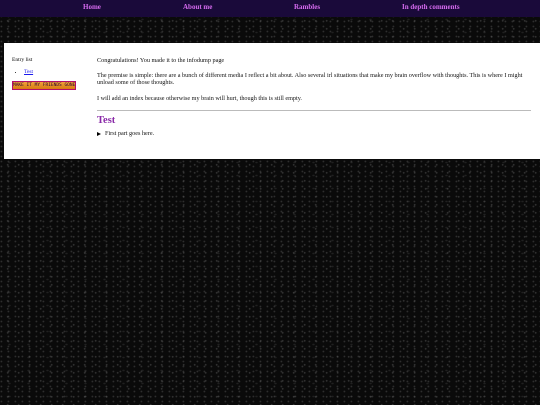 This screenshot has height=405, width=540. What do you see at coordinates (129, 133) in the screenshot?
I see `details-summary: First part goes here.` at bounding box center [129, 133].